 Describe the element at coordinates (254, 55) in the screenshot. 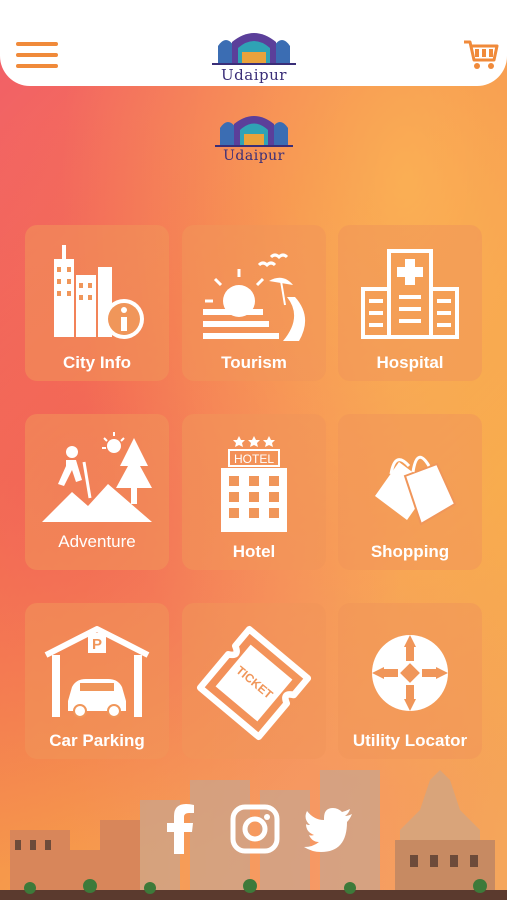

I see `header-logo: Udaipur` at that location.